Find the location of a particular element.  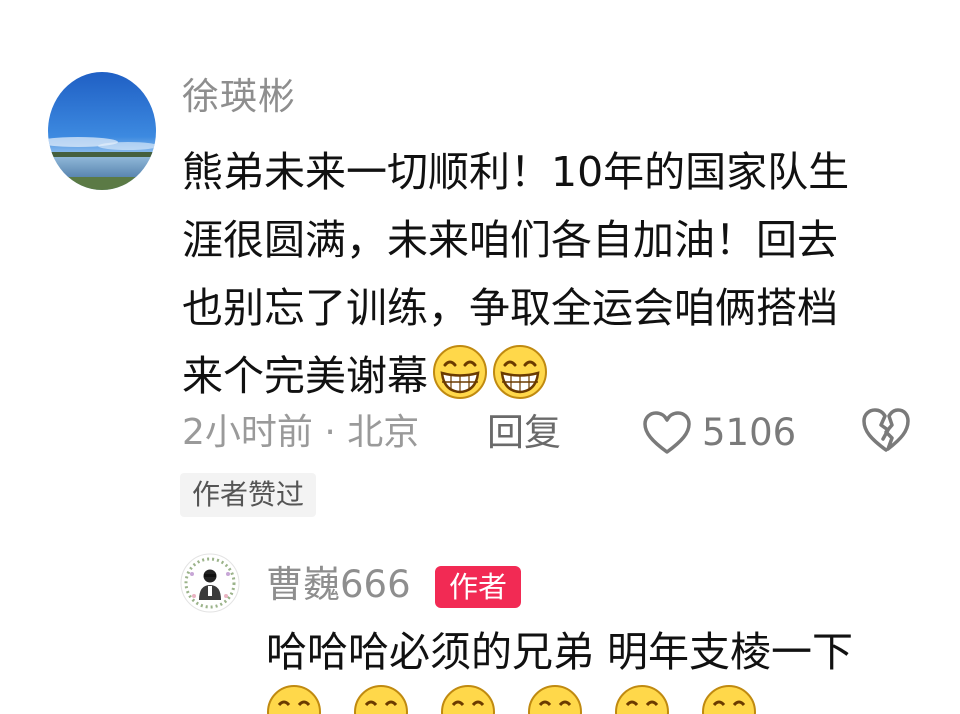

broken-heart-icon is located at coordinates (886, 430).